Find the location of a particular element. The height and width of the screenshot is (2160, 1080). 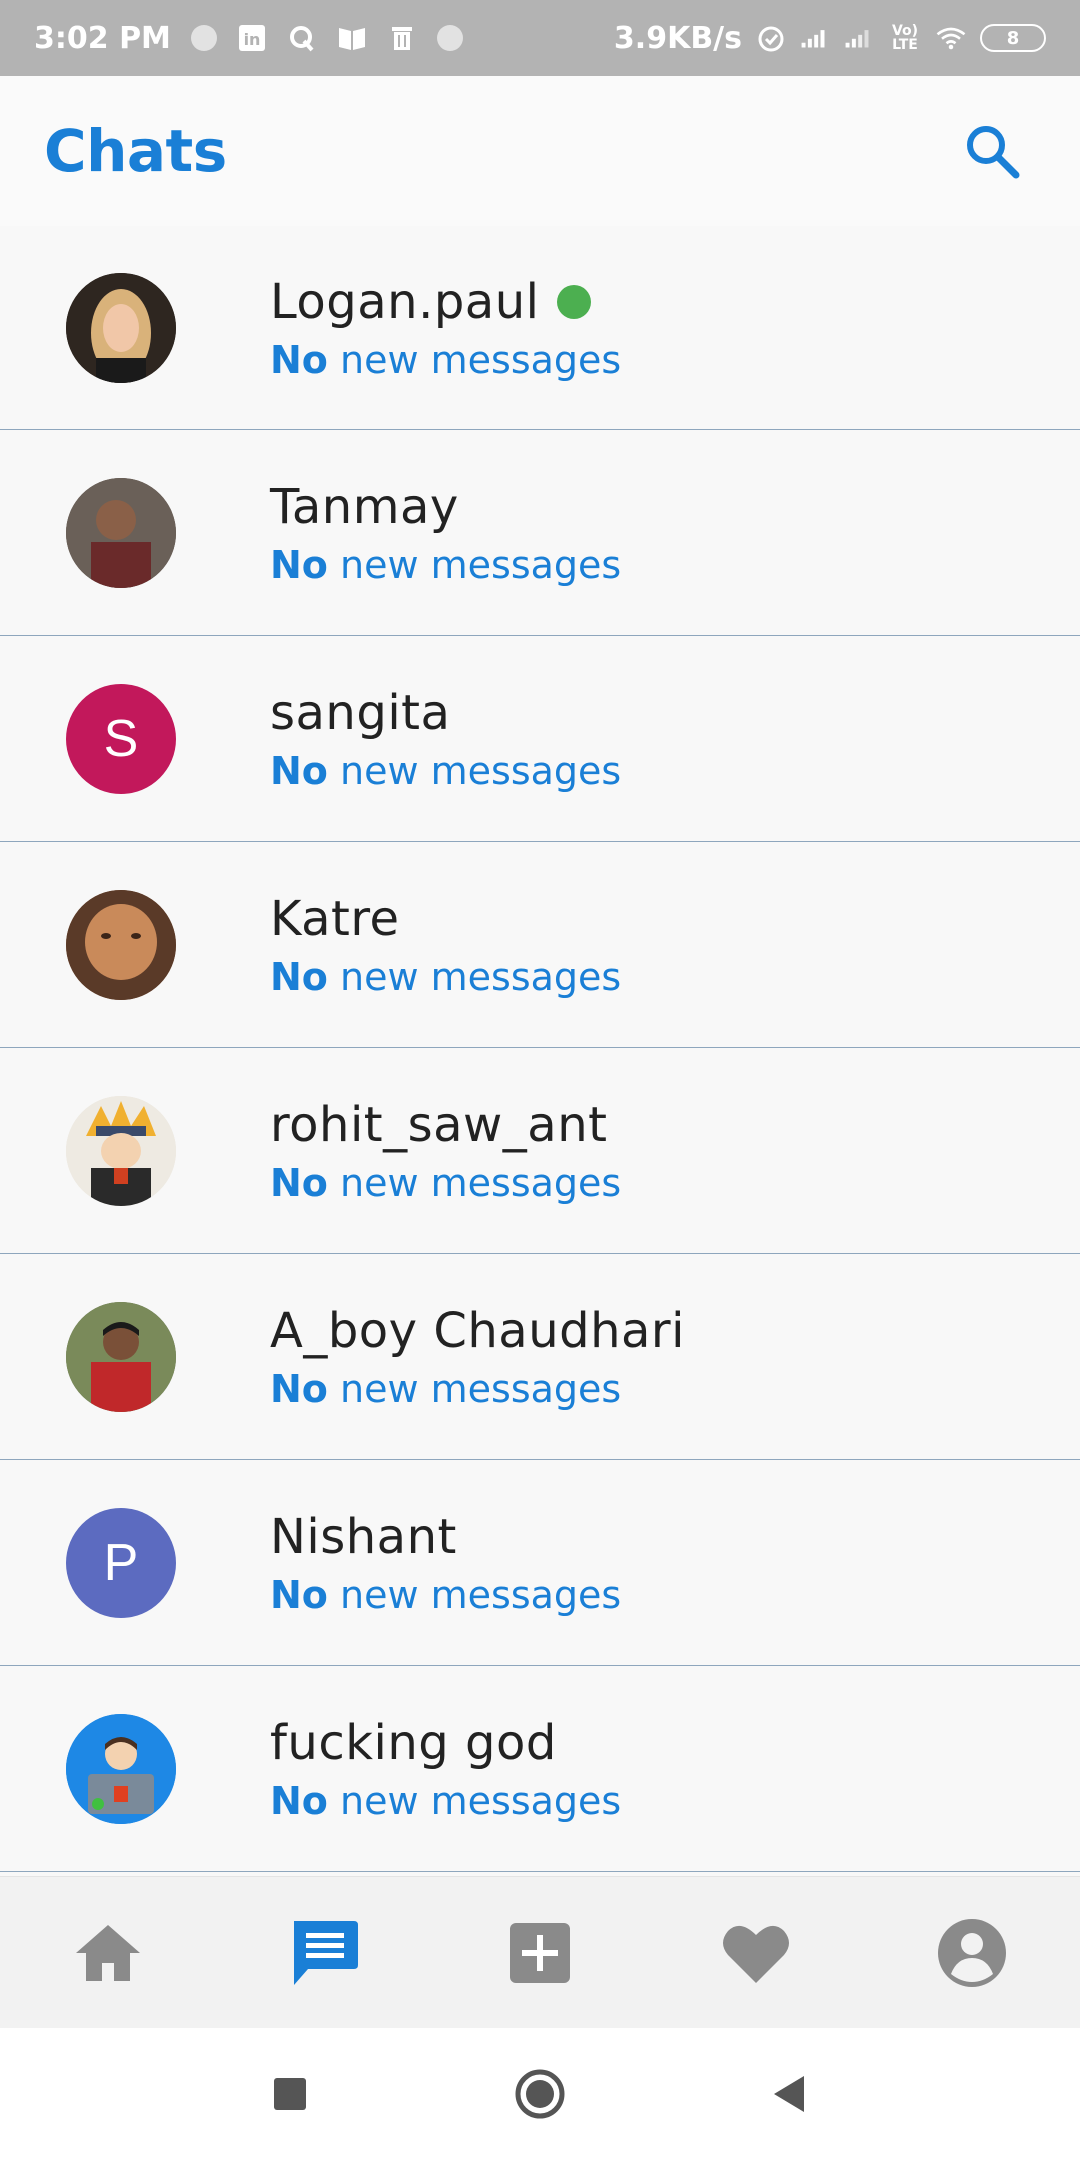

contact-name: Nishant is located at coordinates (363, 1536).